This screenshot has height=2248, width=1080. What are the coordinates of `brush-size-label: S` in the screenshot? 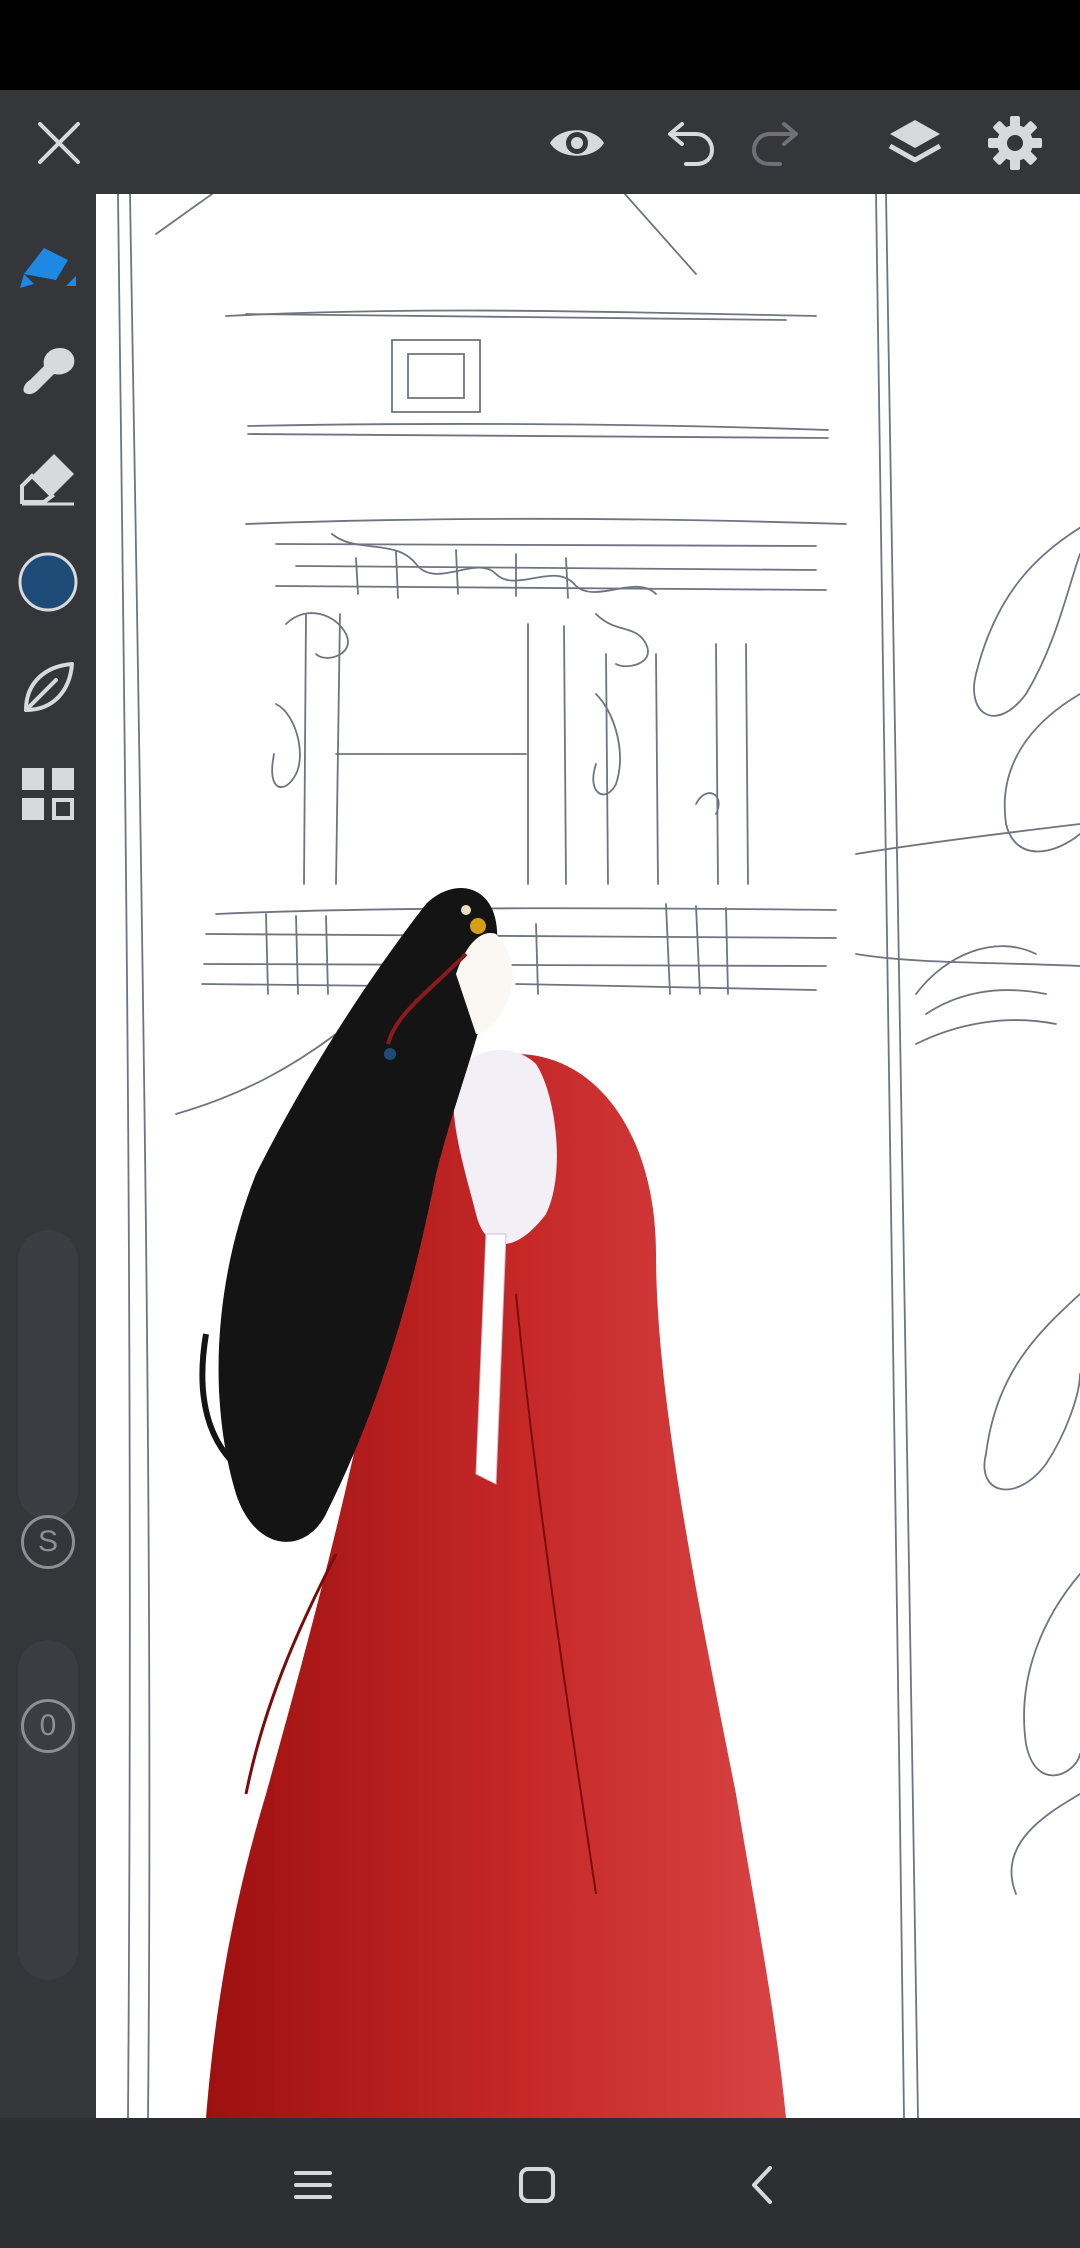 It's located at (48, 1542).